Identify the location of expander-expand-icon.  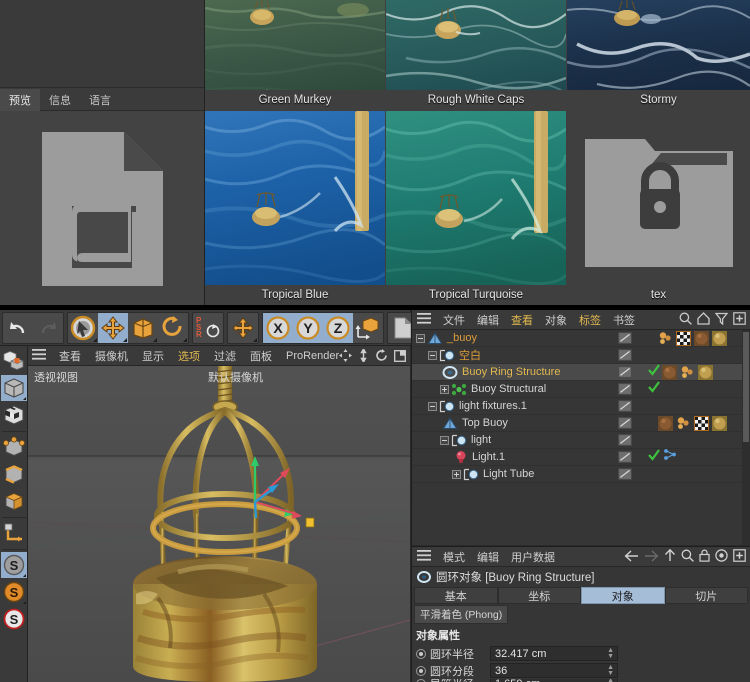
(456, 474).